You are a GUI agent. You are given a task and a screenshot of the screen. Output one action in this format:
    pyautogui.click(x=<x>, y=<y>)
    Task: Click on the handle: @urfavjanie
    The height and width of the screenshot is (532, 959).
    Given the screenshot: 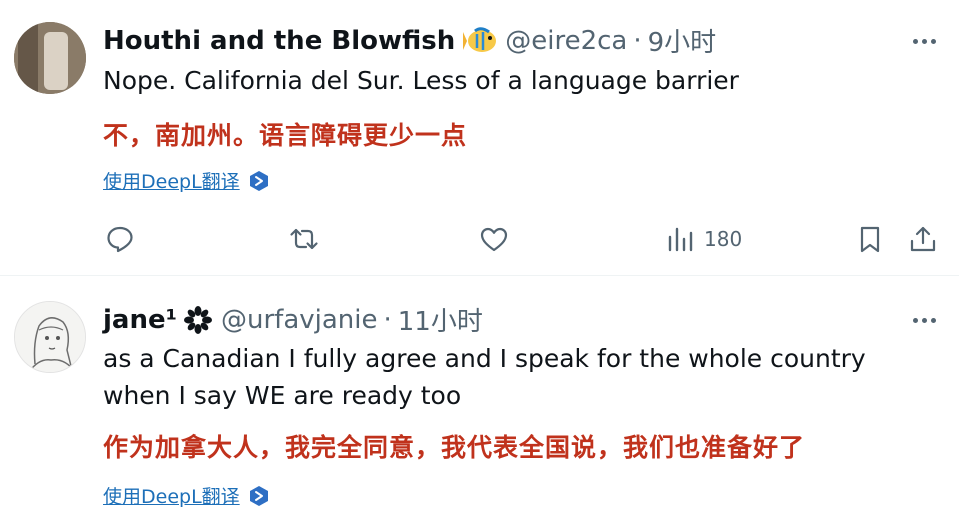 What is the action you would take?
    pyautogui.click(x=299, y=320)
    